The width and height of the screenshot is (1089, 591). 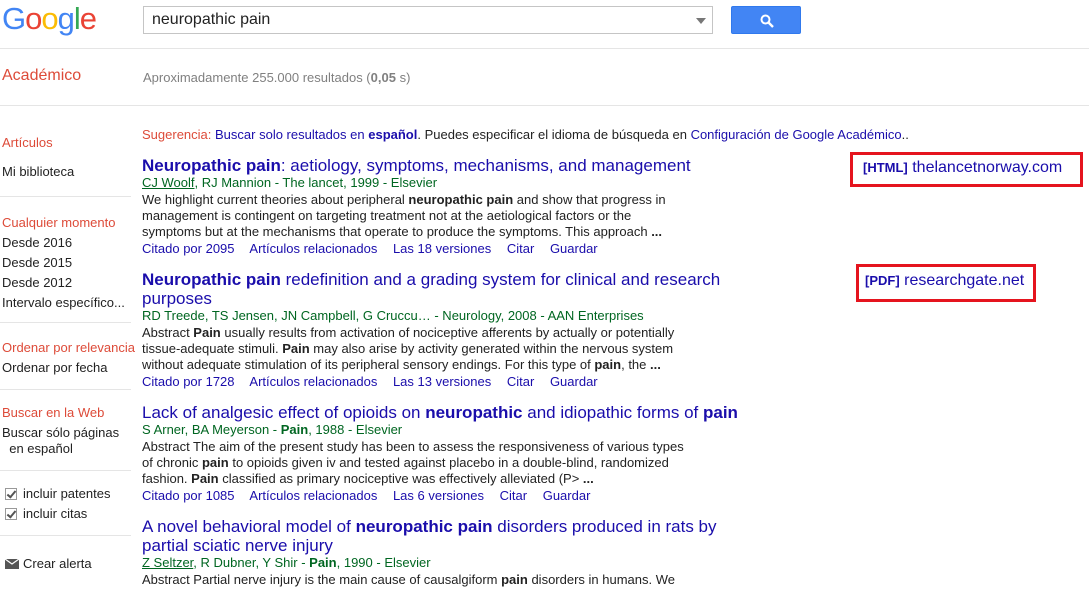 I want to click on sidebar-item-articles: Artículos, so click(x=27, y=143).